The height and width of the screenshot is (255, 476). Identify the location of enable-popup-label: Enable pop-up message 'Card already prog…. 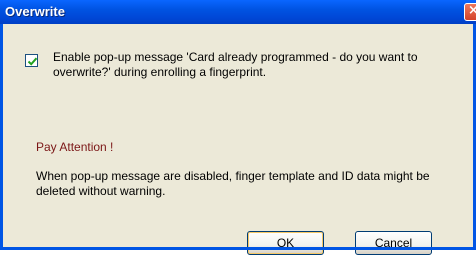
(253, 65).